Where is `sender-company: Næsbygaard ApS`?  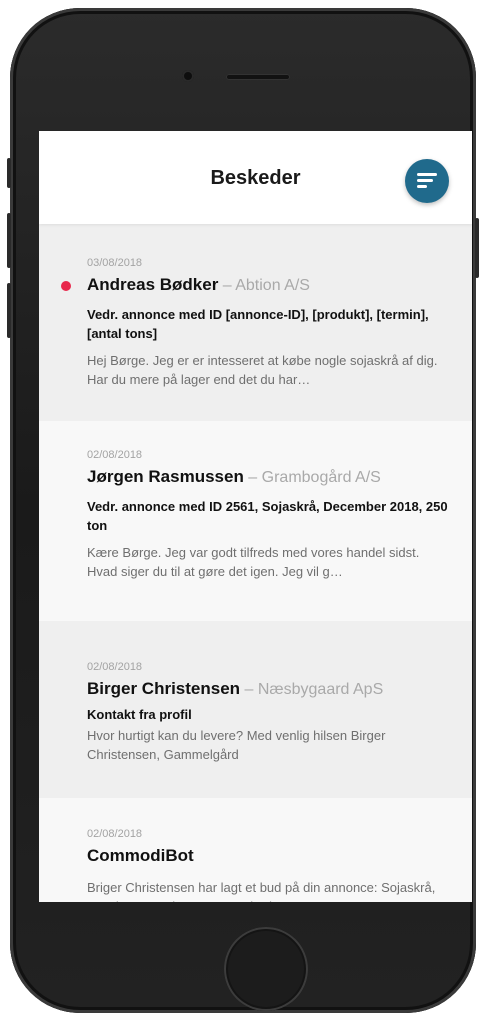
sender-company: Næsbygaard ApS is located at coordinates (320, 689).